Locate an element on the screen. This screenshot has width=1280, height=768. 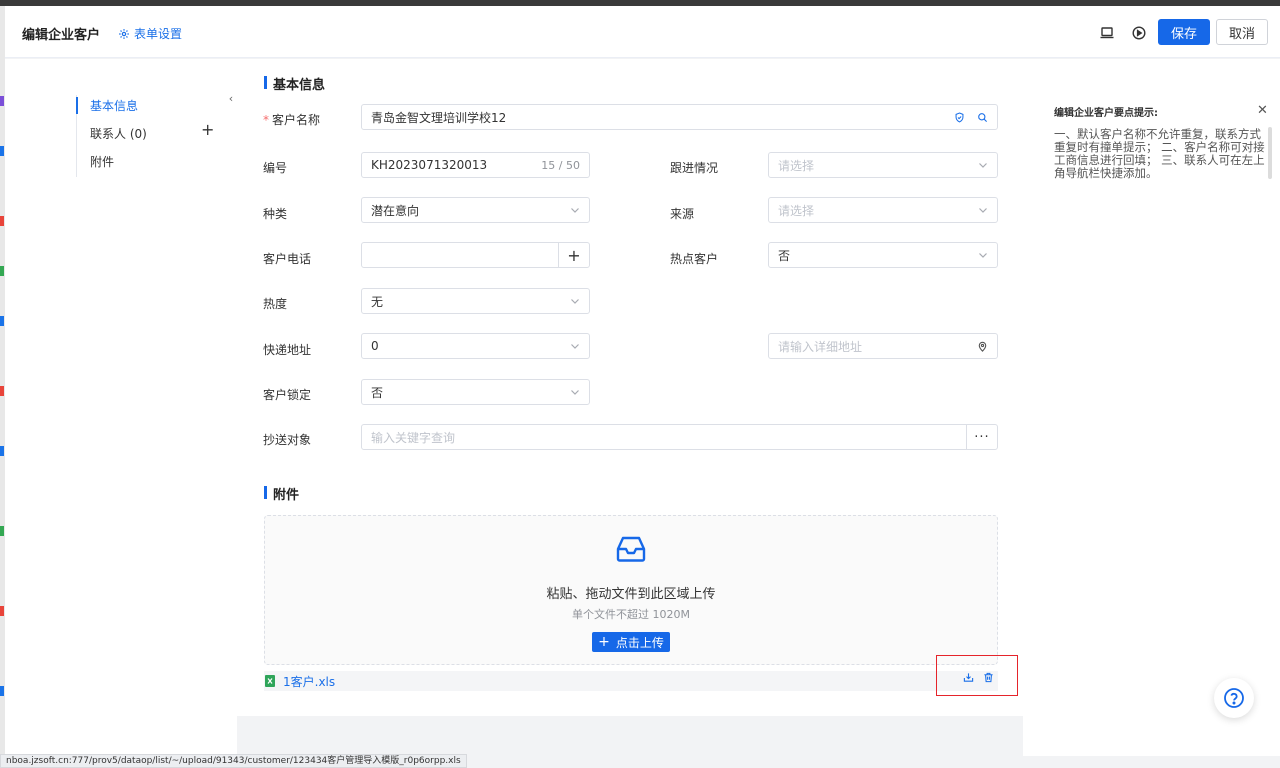
section-title-attachments: 附件 is located at coordinates (281, 493).